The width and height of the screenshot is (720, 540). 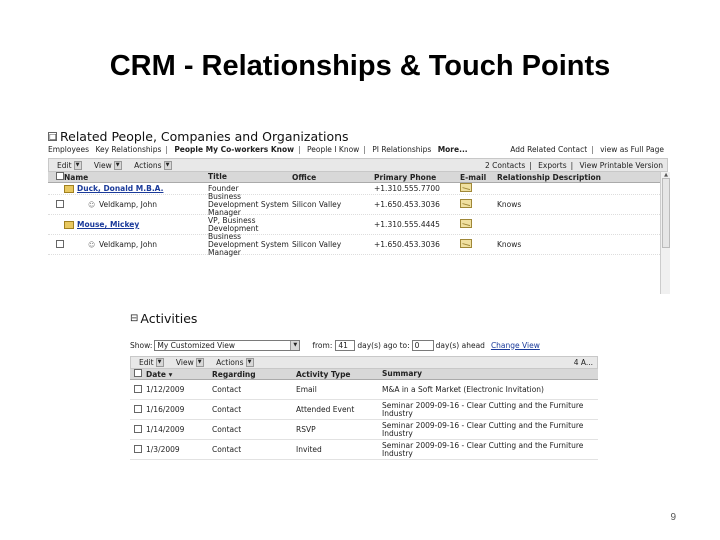 What do you see at coordinates (179, 374) in the screenshot?
I see `col-date: Date ▾` at bounding box center [179, 374].